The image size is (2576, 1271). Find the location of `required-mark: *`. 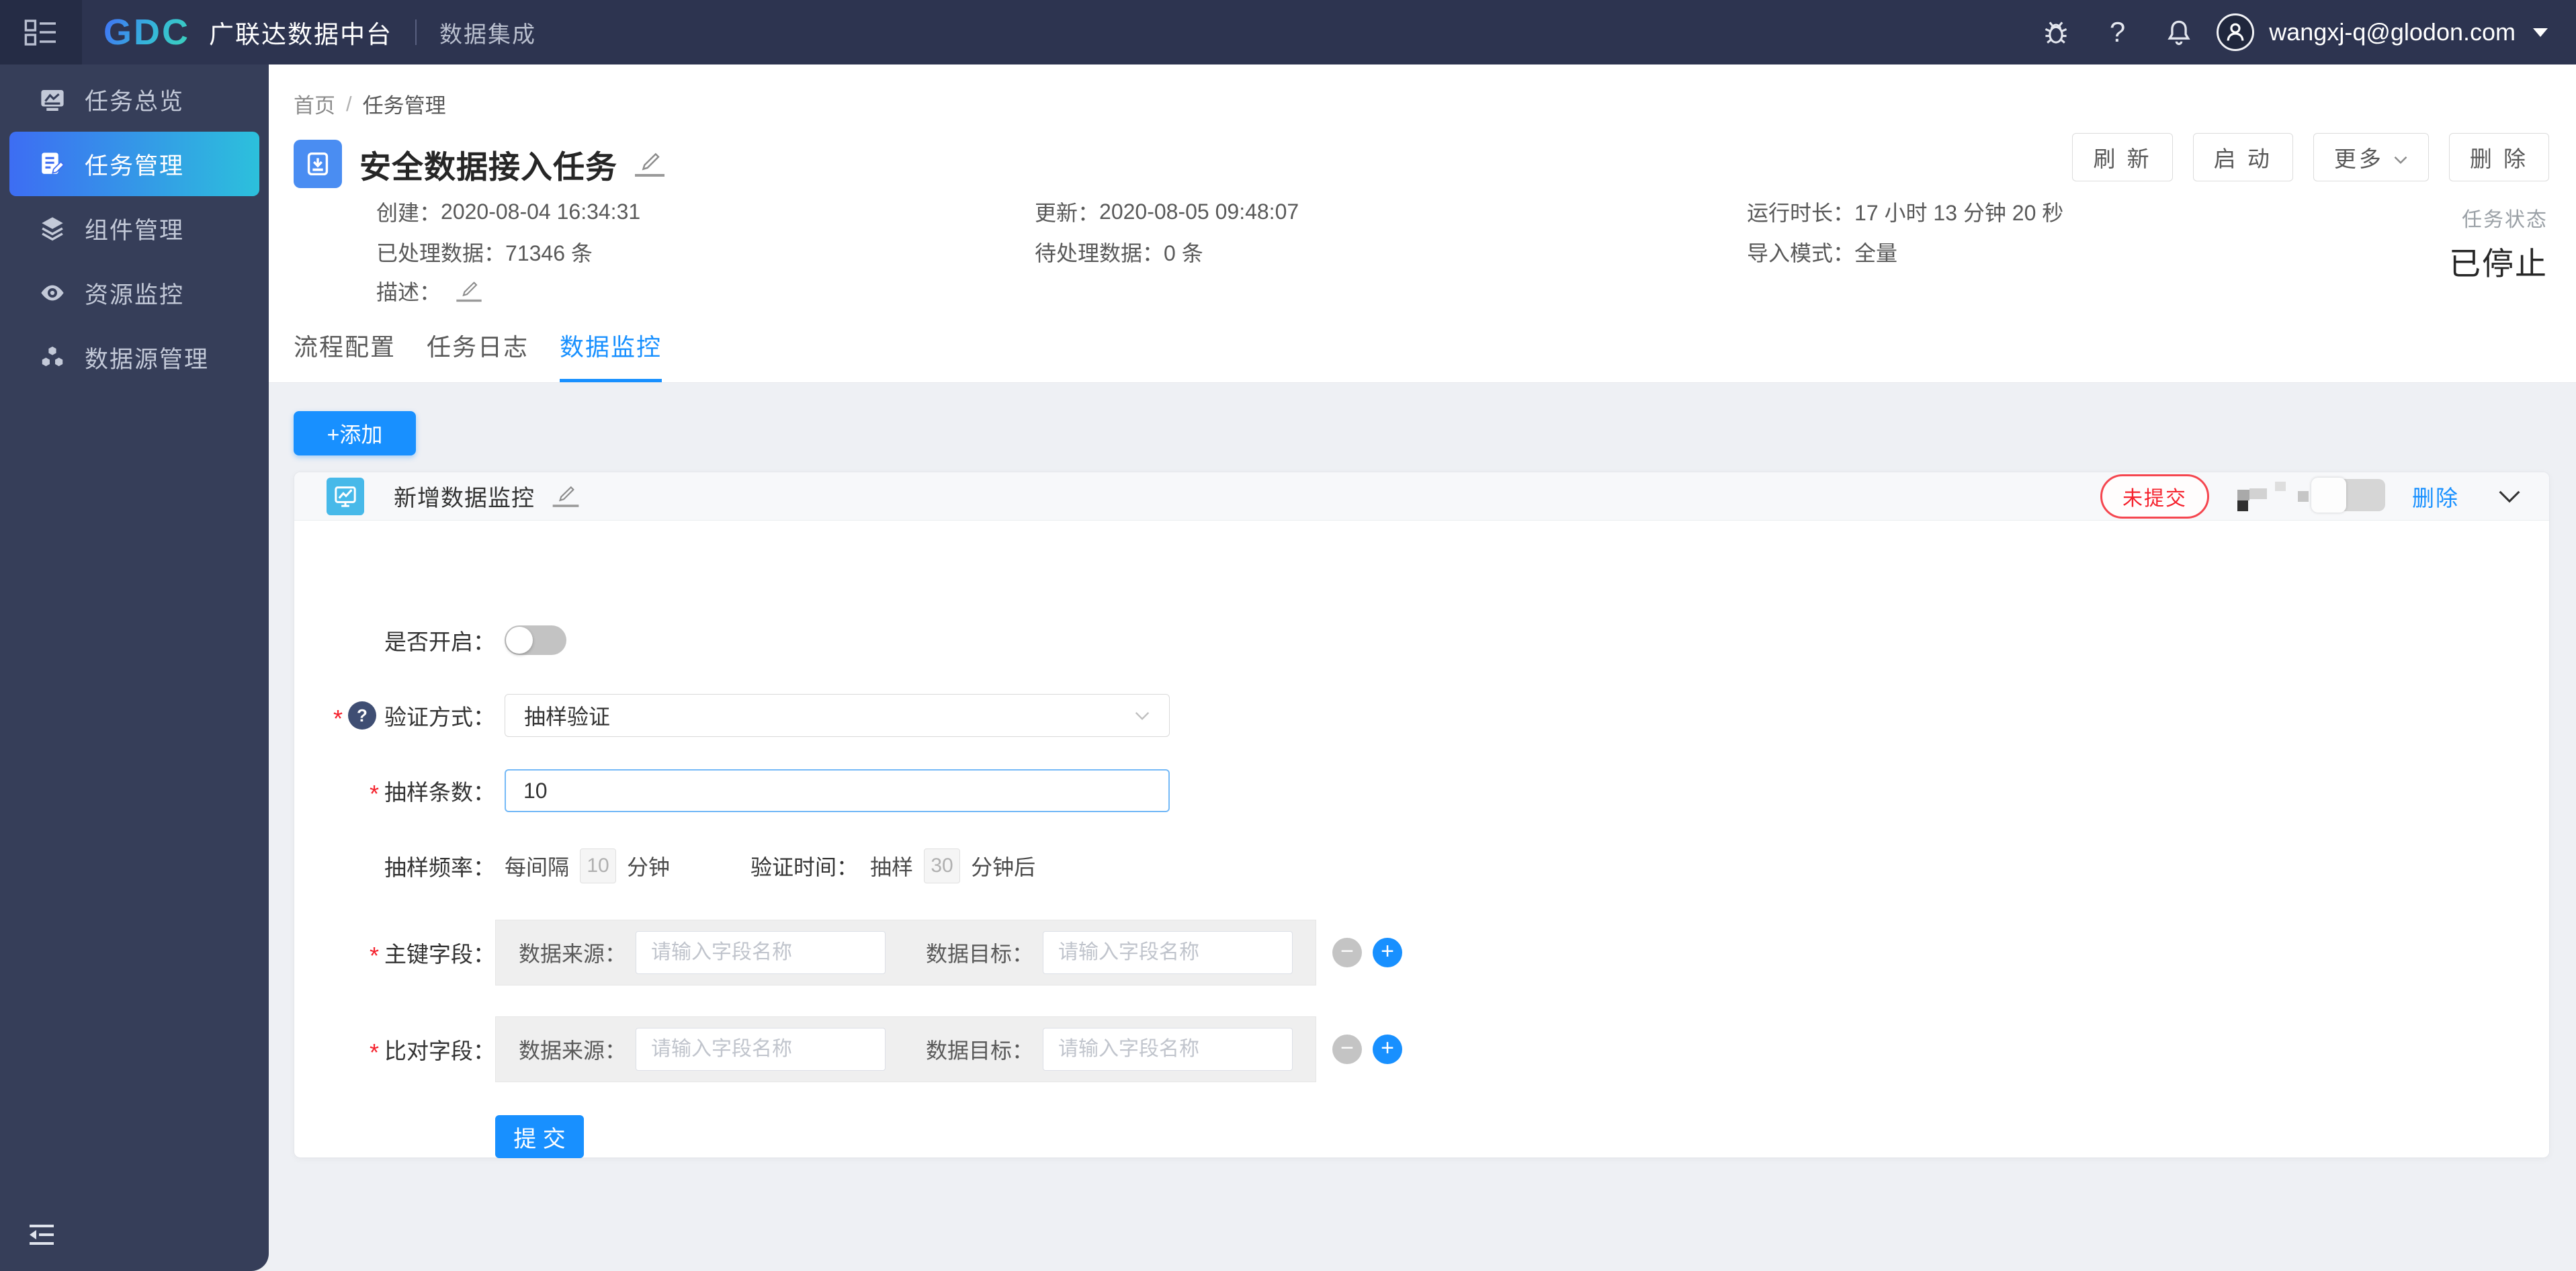

required-mark: * is located at coordinates (338, 718).